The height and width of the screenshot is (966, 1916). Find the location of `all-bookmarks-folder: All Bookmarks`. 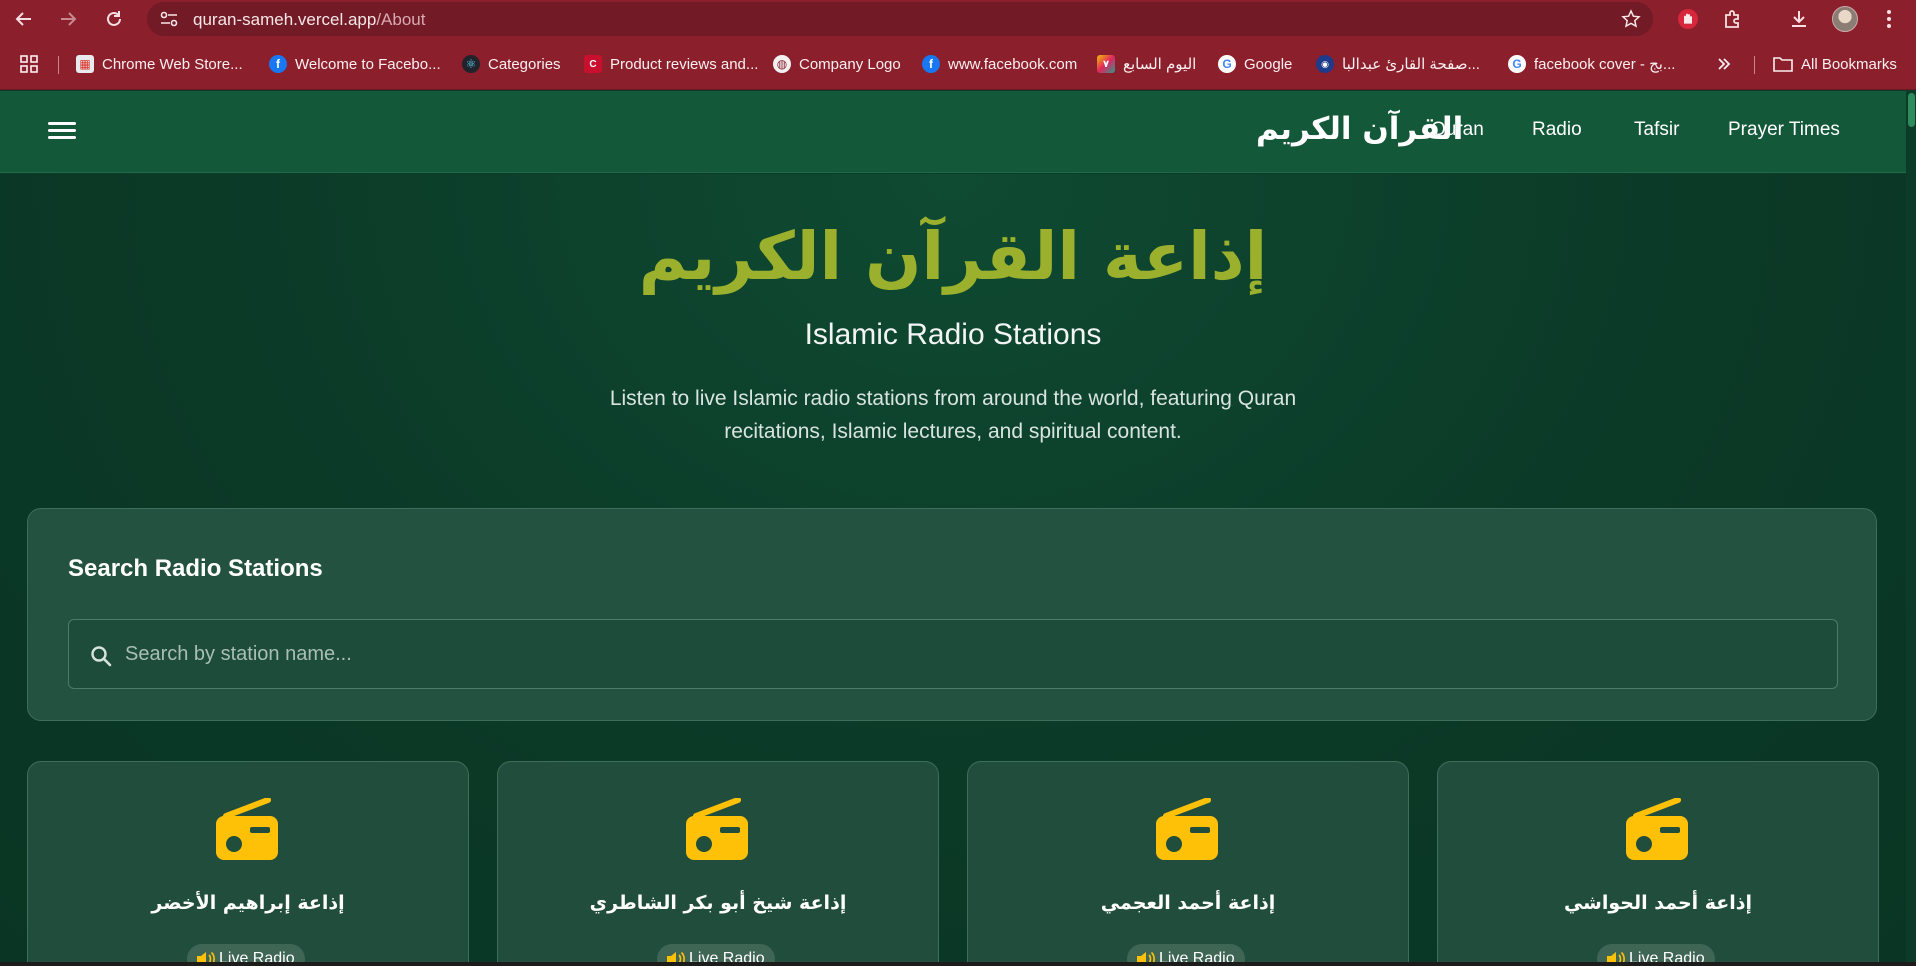

all-bookmarks-folder: All Bookmarks is located at coordinates (1835, 64).